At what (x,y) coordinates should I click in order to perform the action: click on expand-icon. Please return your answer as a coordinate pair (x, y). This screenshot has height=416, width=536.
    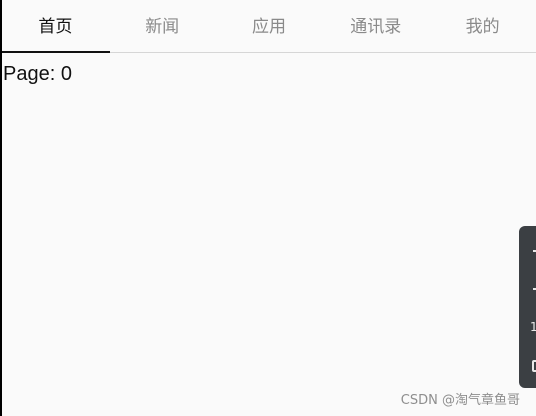
    Looking at the image, I should click on (534, 366).